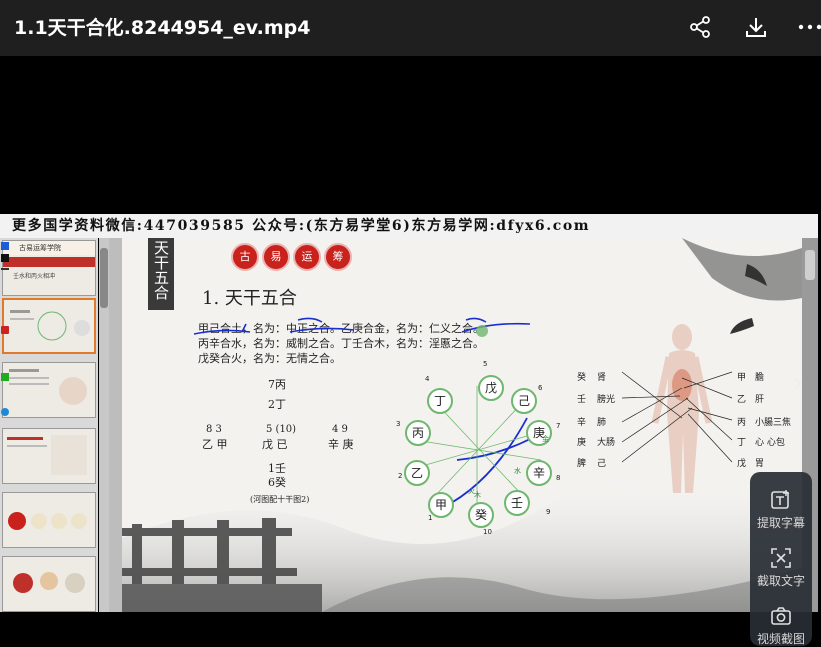  What do you see at coordinates (115, 425) in the screenshot?
I see `slide-margin` at bounding box center [115, 425].